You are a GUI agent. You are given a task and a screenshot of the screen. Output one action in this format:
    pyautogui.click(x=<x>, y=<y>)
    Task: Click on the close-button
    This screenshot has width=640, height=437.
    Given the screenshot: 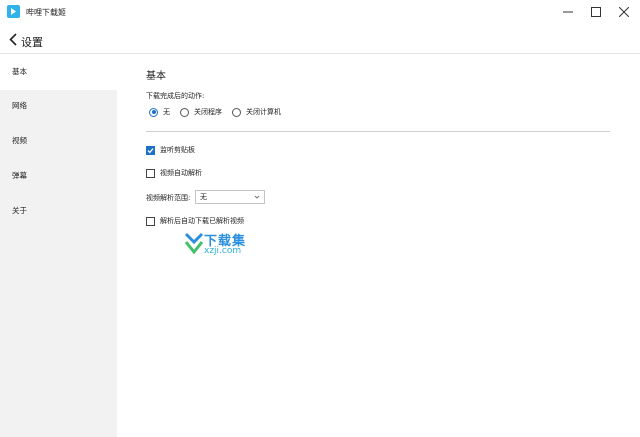 What is the action you would take?
    pyautogui.click(x=623, y=12)
    